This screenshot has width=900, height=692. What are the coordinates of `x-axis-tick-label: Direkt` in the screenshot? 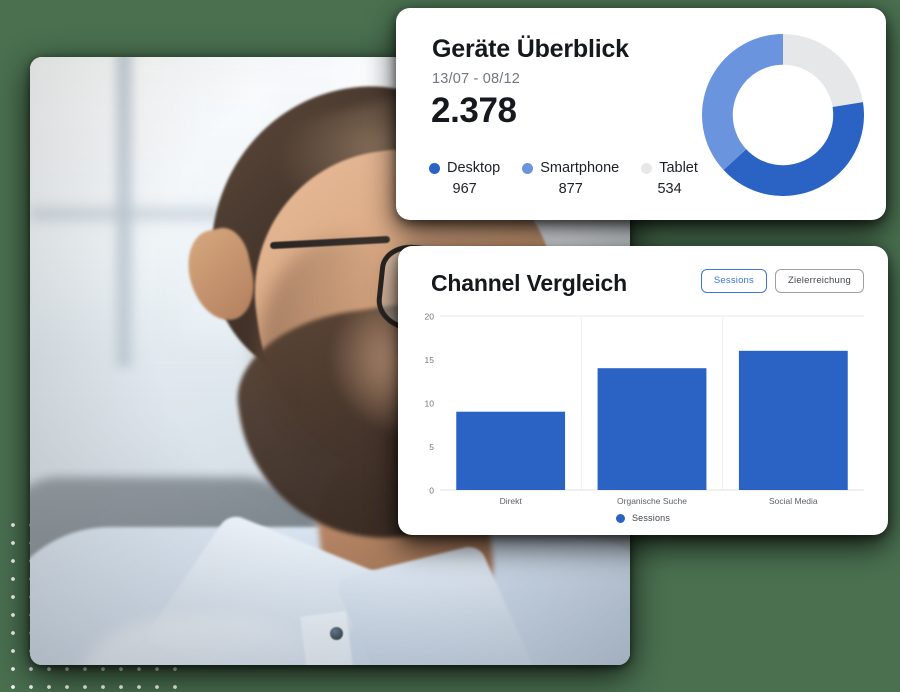 It's located at (511, 501).